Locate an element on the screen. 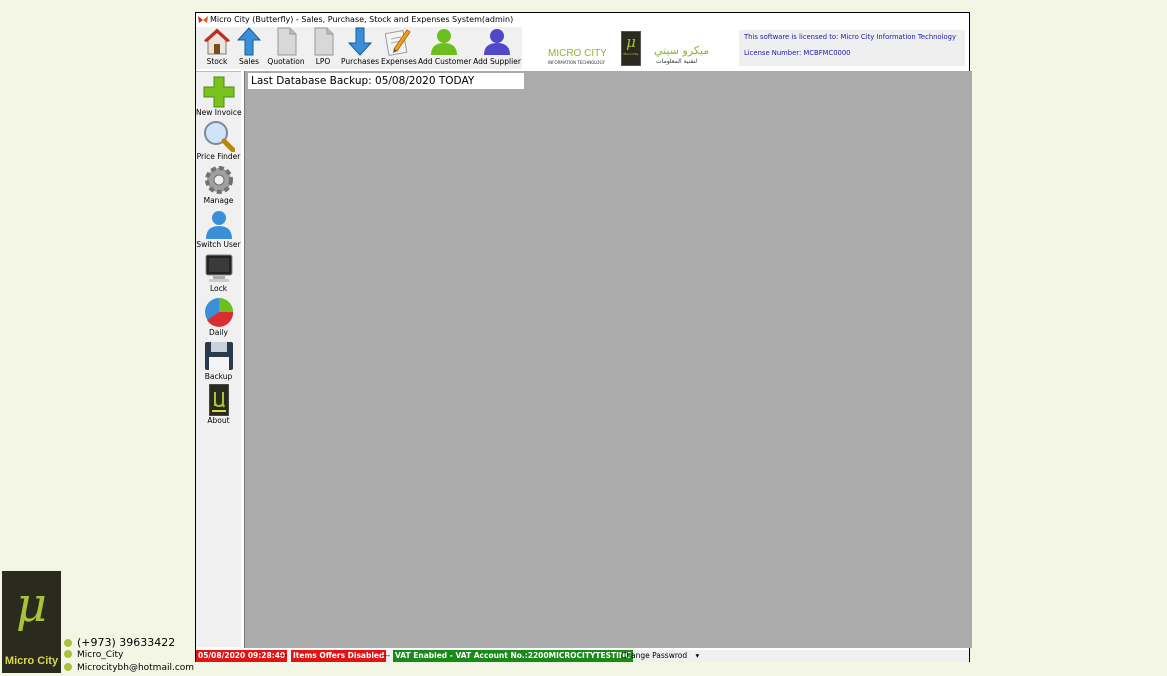  sidebar-switch-user-button: Switch User is located at coordinates (218, 229).